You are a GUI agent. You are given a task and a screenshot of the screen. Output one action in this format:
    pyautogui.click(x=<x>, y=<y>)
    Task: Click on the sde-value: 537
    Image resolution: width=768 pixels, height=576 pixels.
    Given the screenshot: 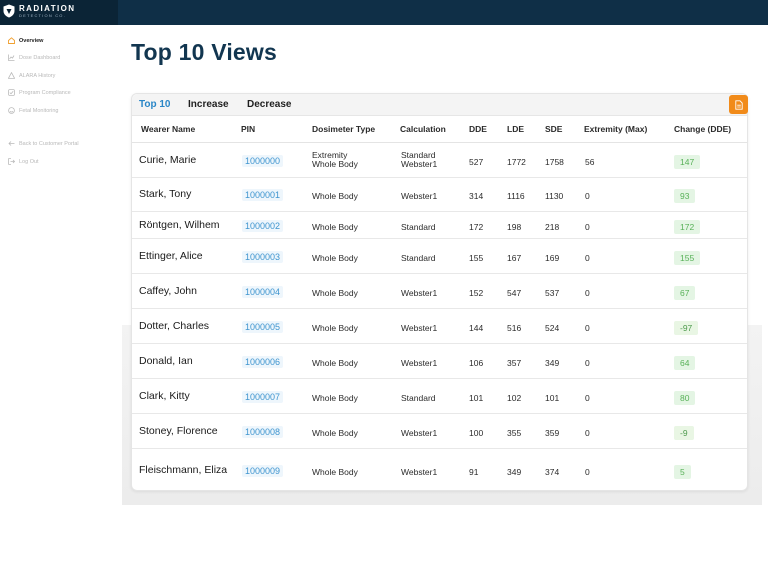 What is the action you would take?
    pyautogui.click(x=552, y=292)
    